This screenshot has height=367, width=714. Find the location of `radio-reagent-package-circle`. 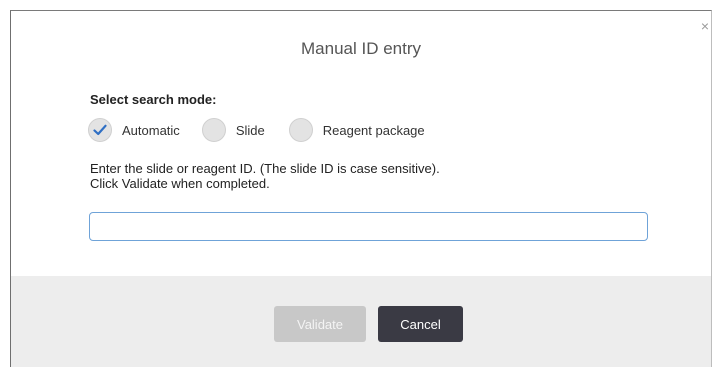

radio-reagent-package-circle is located at coordinates (300, 130).